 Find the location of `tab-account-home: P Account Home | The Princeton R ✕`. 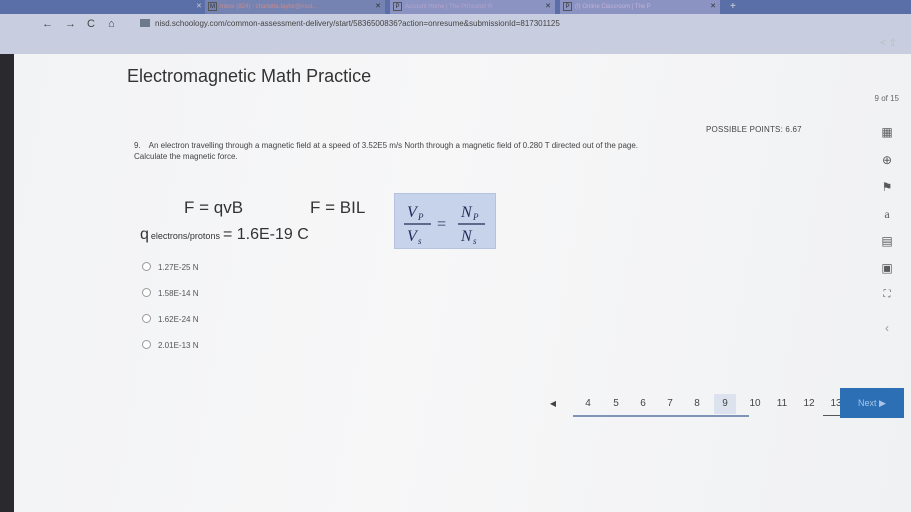

tab-account-home: P Account Home | The Princeton R ✕ is located at coordinates (472, 7).